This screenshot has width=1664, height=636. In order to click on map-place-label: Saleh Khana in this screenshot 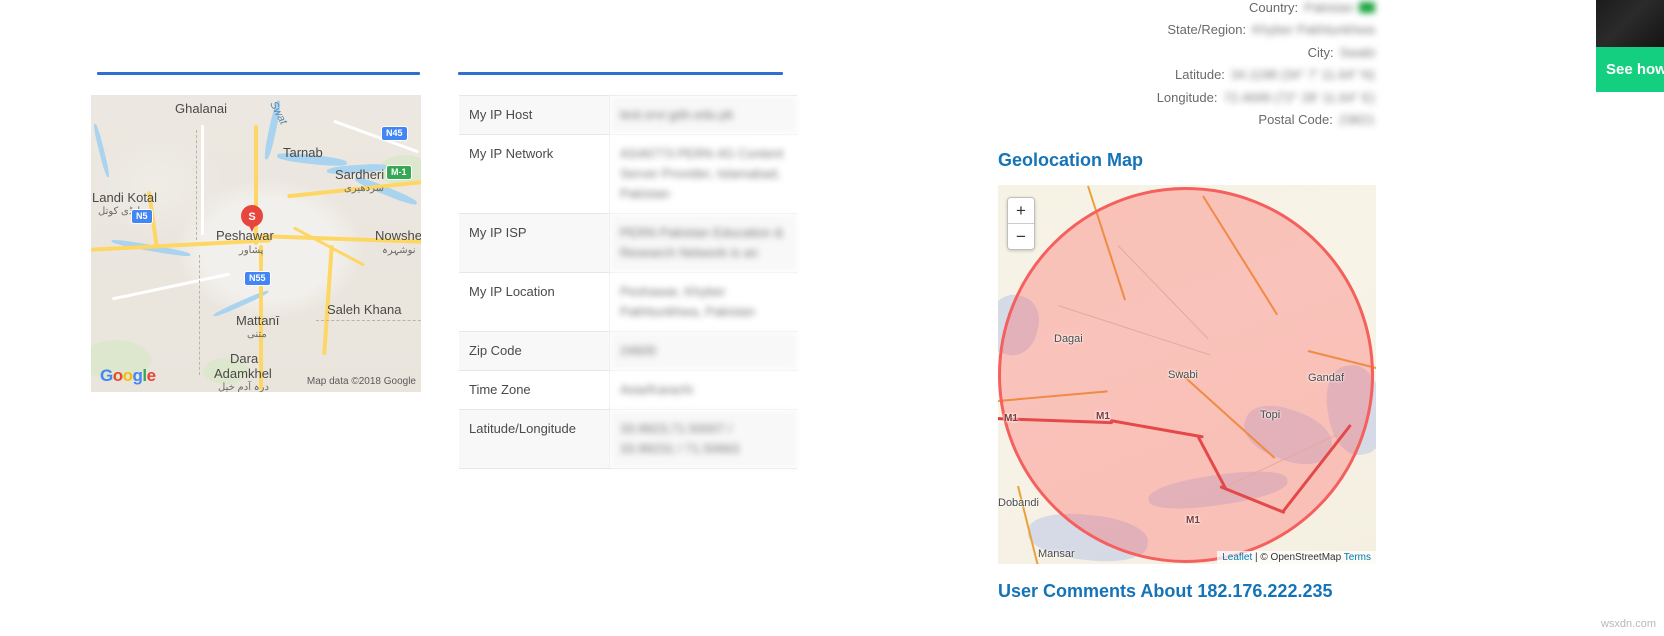, I will do `click(364, 309)`.